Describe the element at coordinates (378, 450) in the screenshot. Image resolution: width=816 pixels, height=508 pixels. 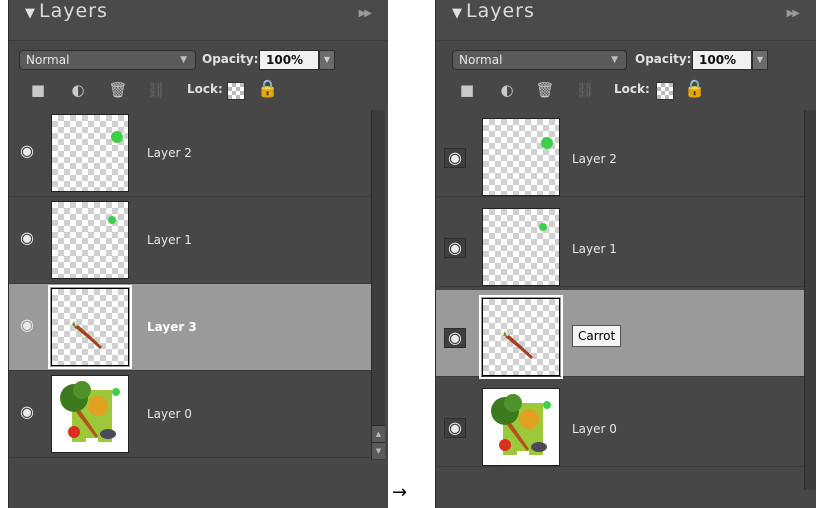
I see `scroll-down-button: ▼` at that location.